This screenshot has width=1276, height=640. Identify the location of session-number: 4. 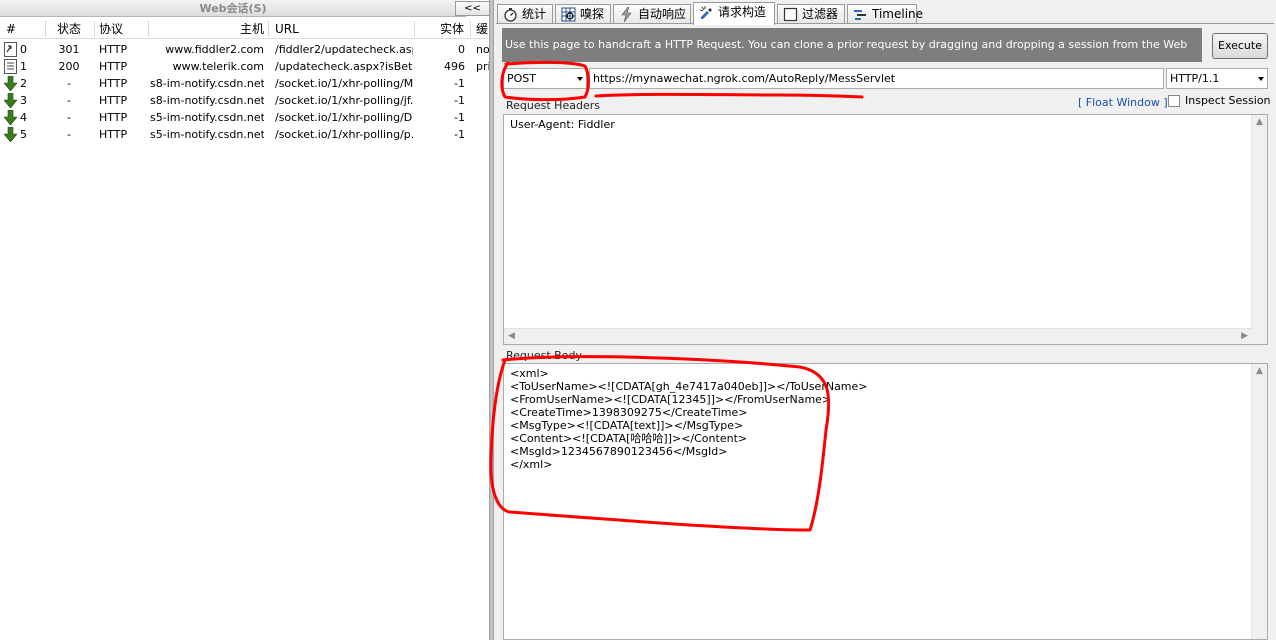
(23, 117).